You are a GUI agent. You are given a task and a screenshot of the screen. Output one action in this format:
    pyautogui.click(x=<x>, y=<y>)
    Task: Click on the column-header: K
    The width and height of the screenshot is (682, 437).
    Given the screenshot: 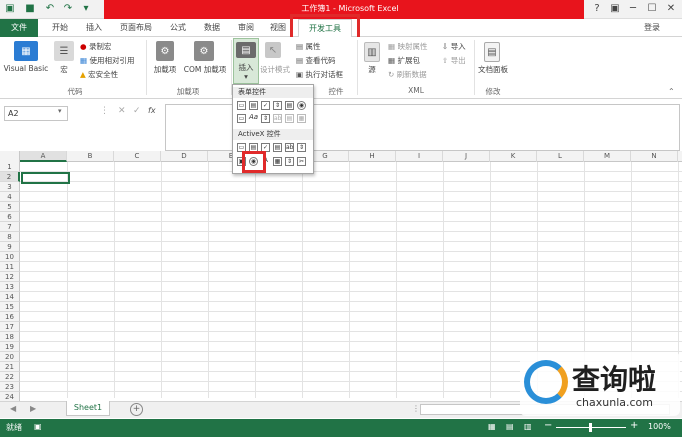 What is the action you would take?
    pyautogui.click(x=513, y=156)
    